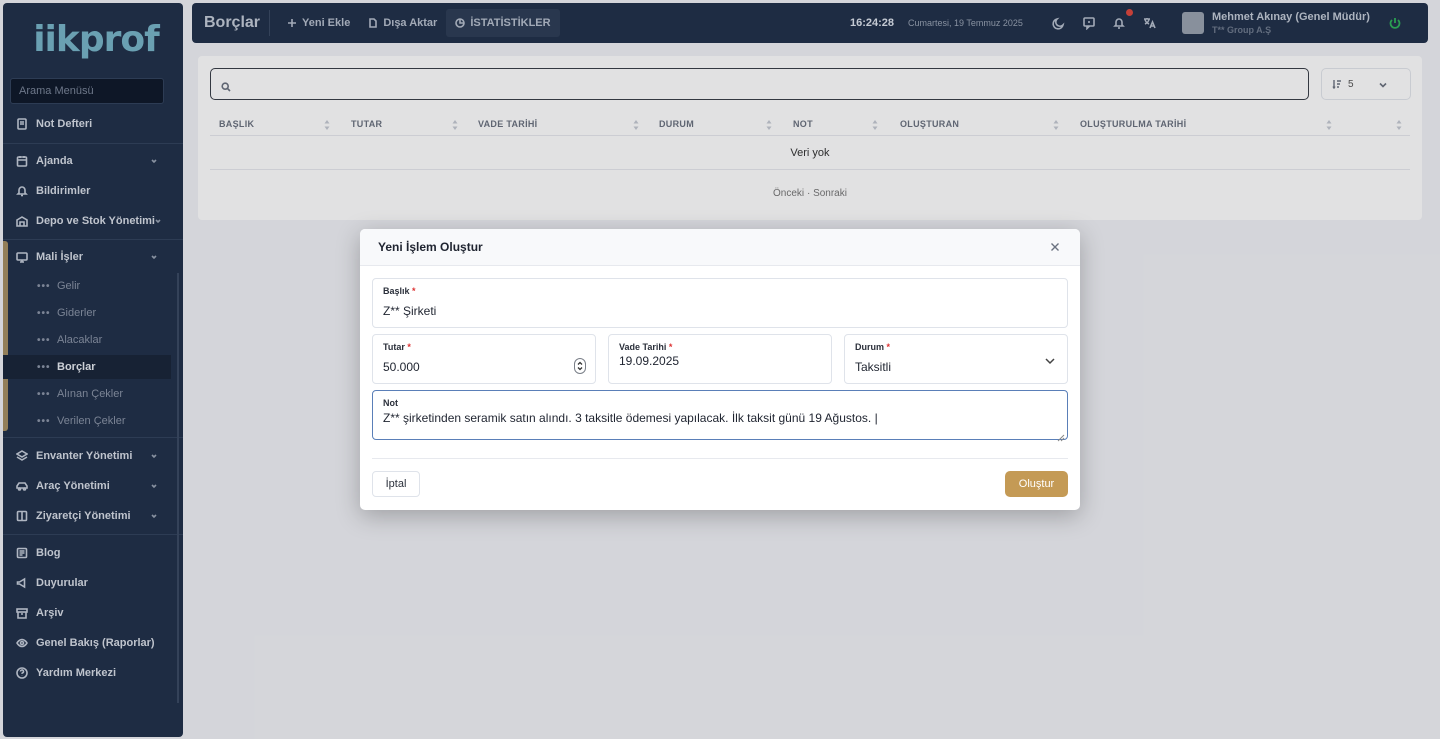  What do you see at coordinates (409, 311) in the screenshot?
I see `baslik-input: Z** Şirketi` at bounding box center [409, 311].